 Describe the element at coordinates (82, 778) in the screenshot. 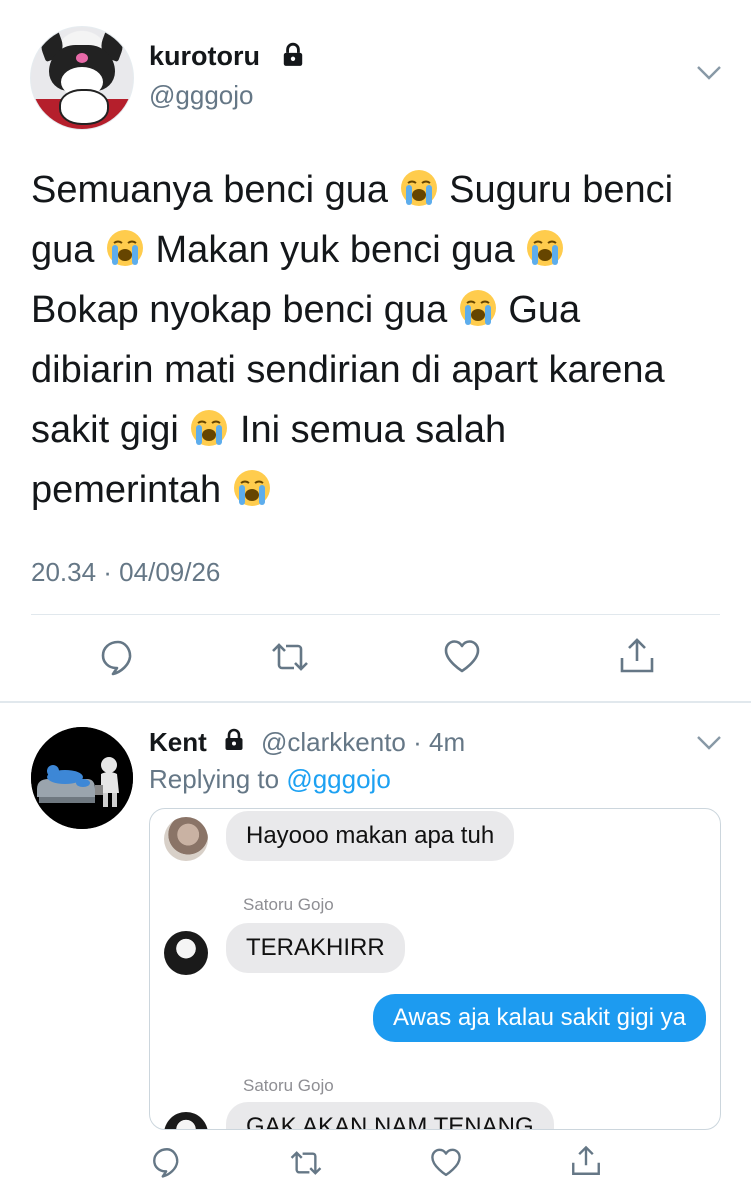

I see `reply-avatar` at that location.